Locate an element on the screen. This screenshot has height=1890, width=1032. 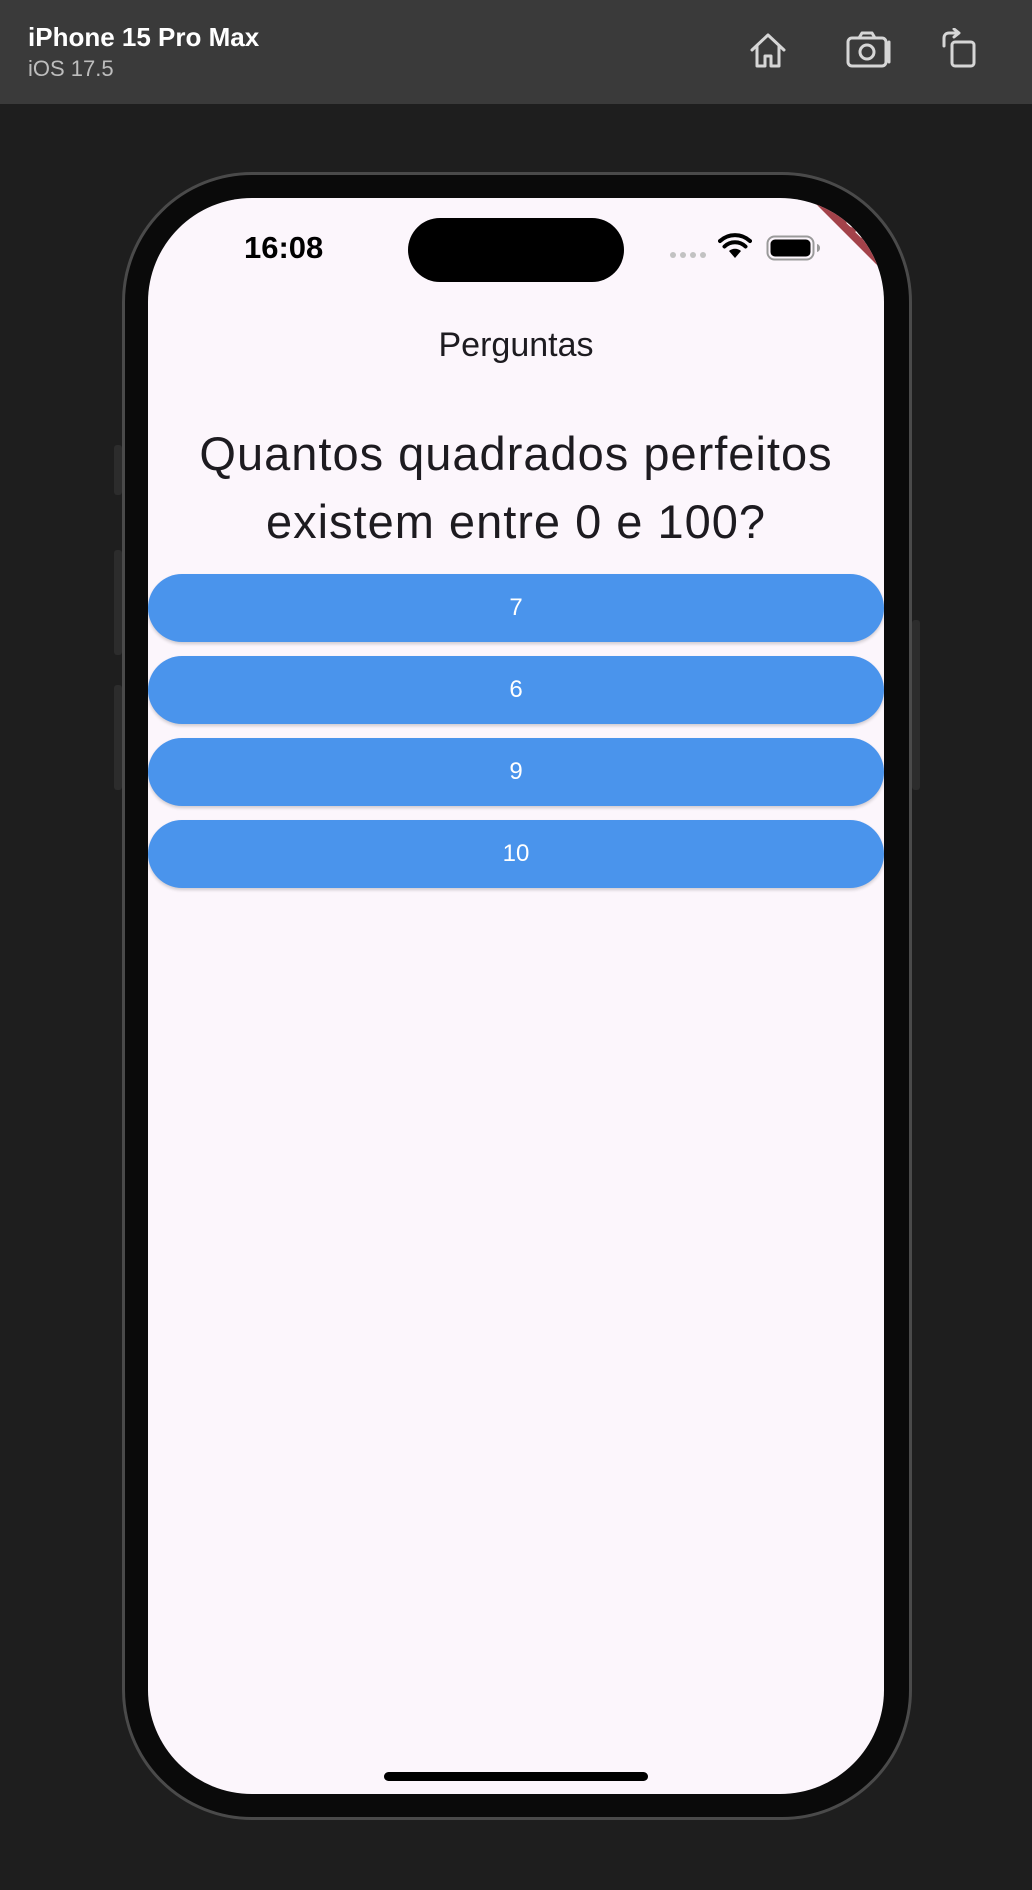
action-button is located at coordinates (118, 470).